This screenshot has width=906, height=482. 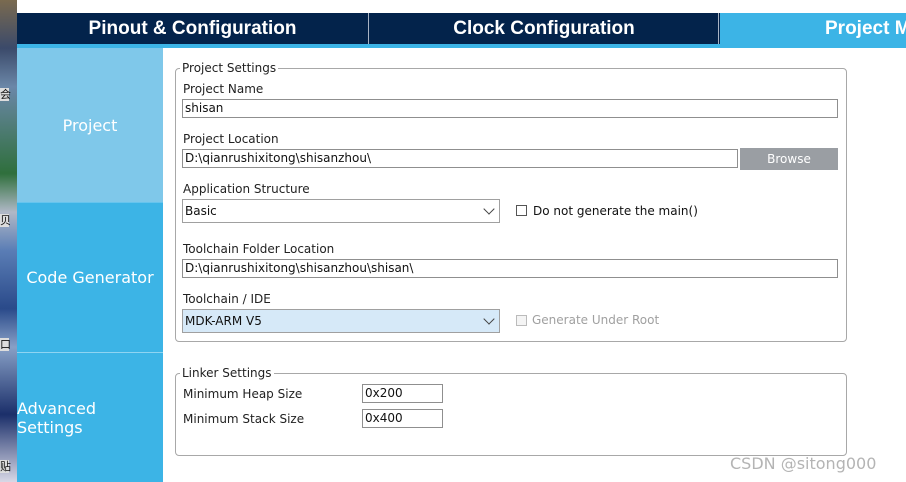 I want to click on tab-pinout-configuration: Pinout & Configuration, so click(x=193, y=28).